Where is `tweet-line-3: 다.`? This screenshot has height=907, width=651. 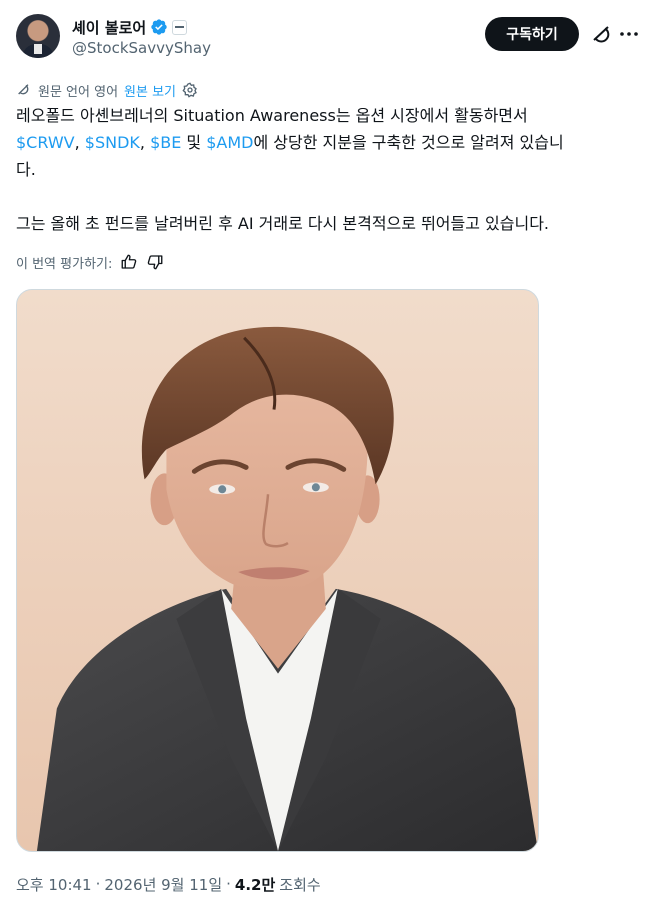 tweet-line-3: 다. is located at coordinates (26, 169).